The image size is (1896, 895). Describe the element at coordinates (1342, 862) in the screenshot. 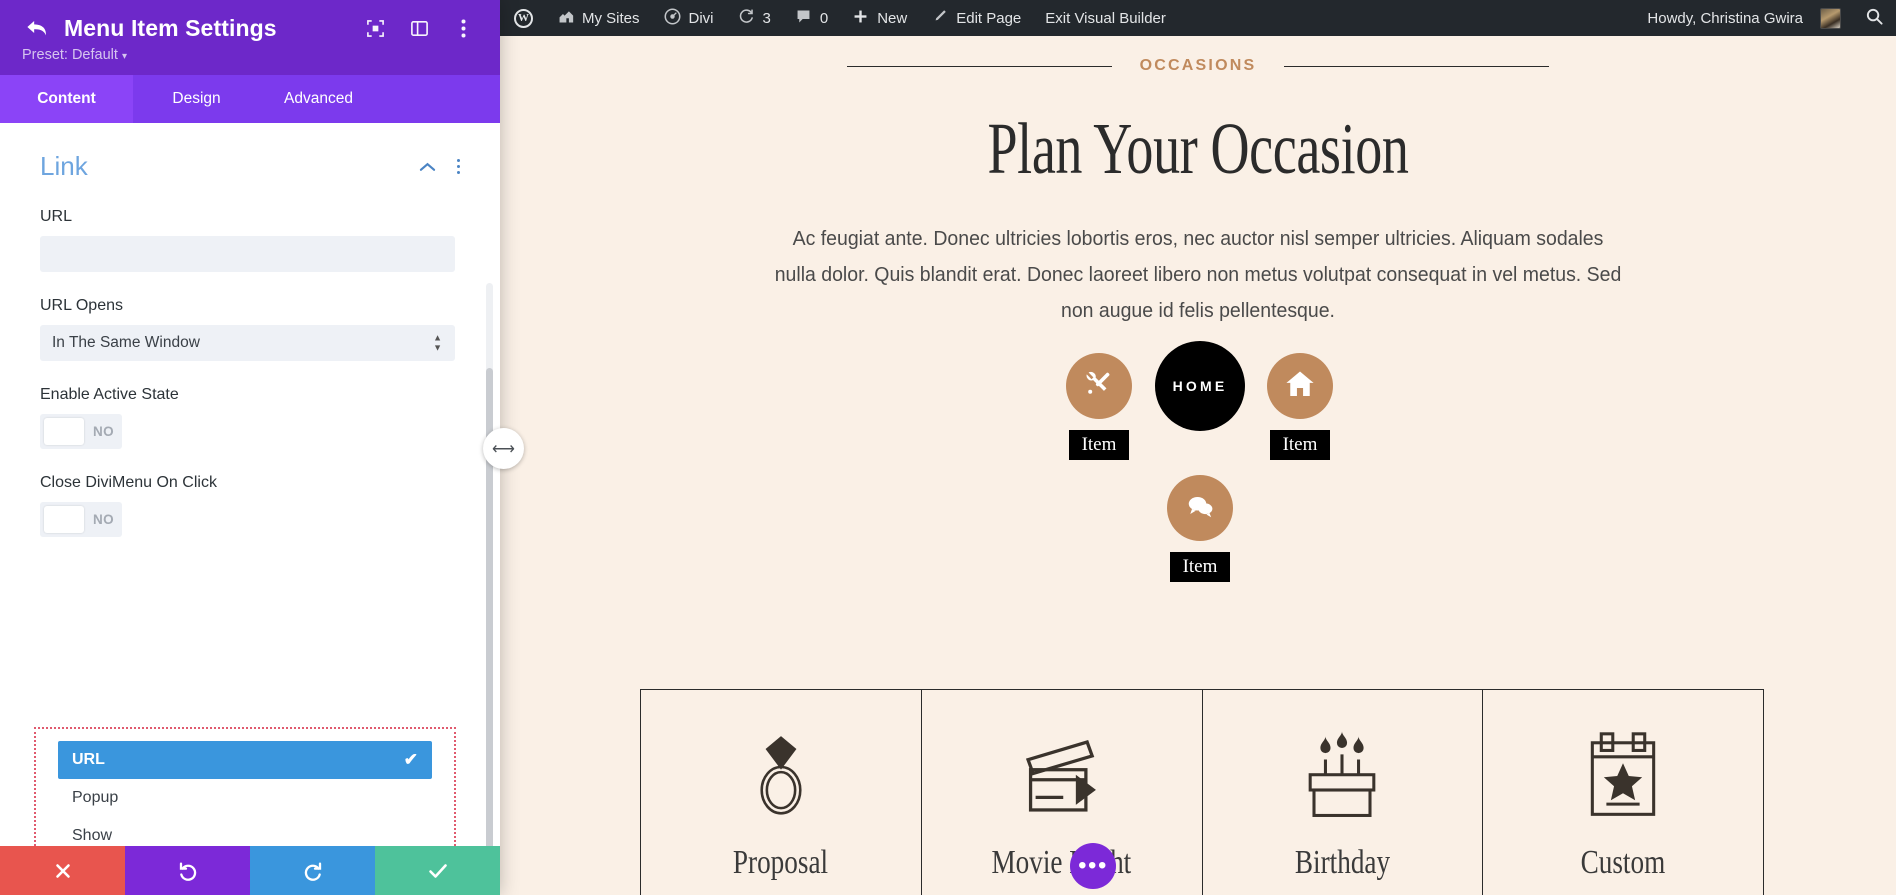

I see `occasion-card-birthday-title: Birthday` at that location.